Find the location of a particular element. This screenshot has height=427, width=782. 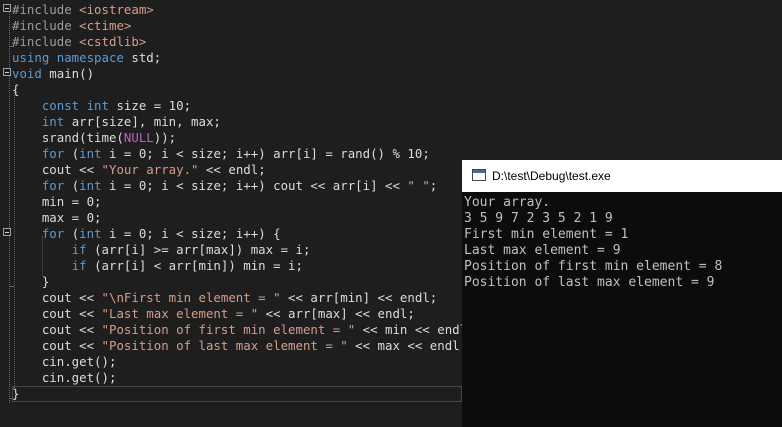

code-token: size = 10; is located at coordinates (150, 105).